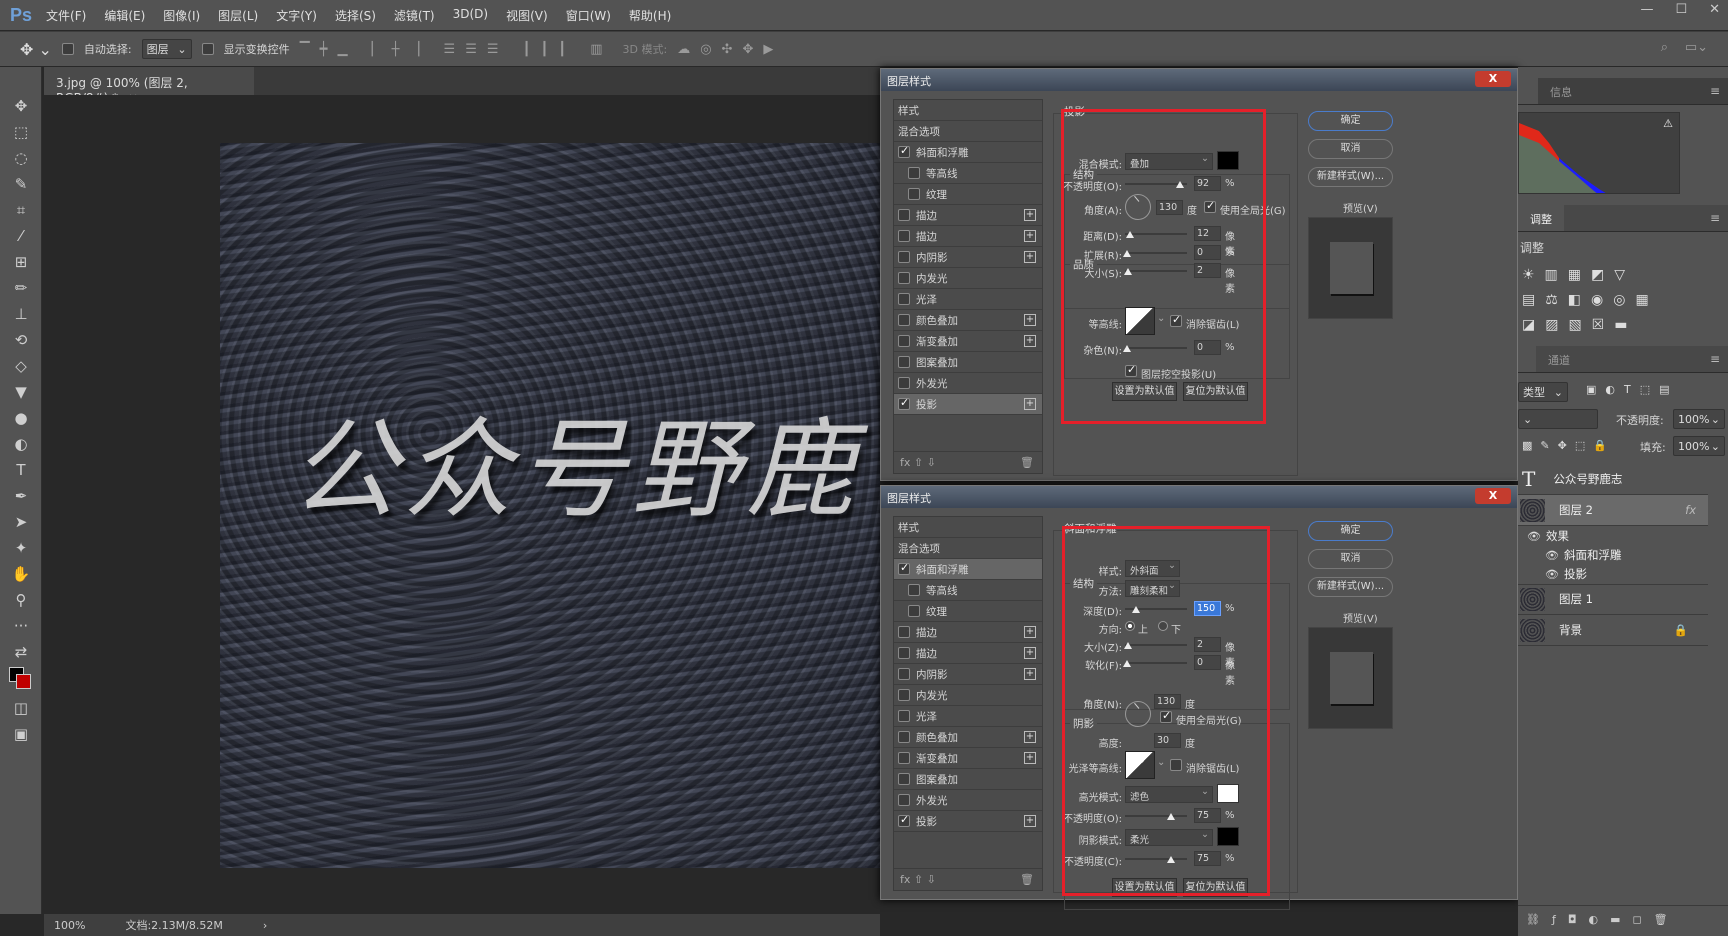  What do you see at coordinates (207, 49) in the screenshot?
I see `show-transform-checkbox` at bounding box center [207, 49].